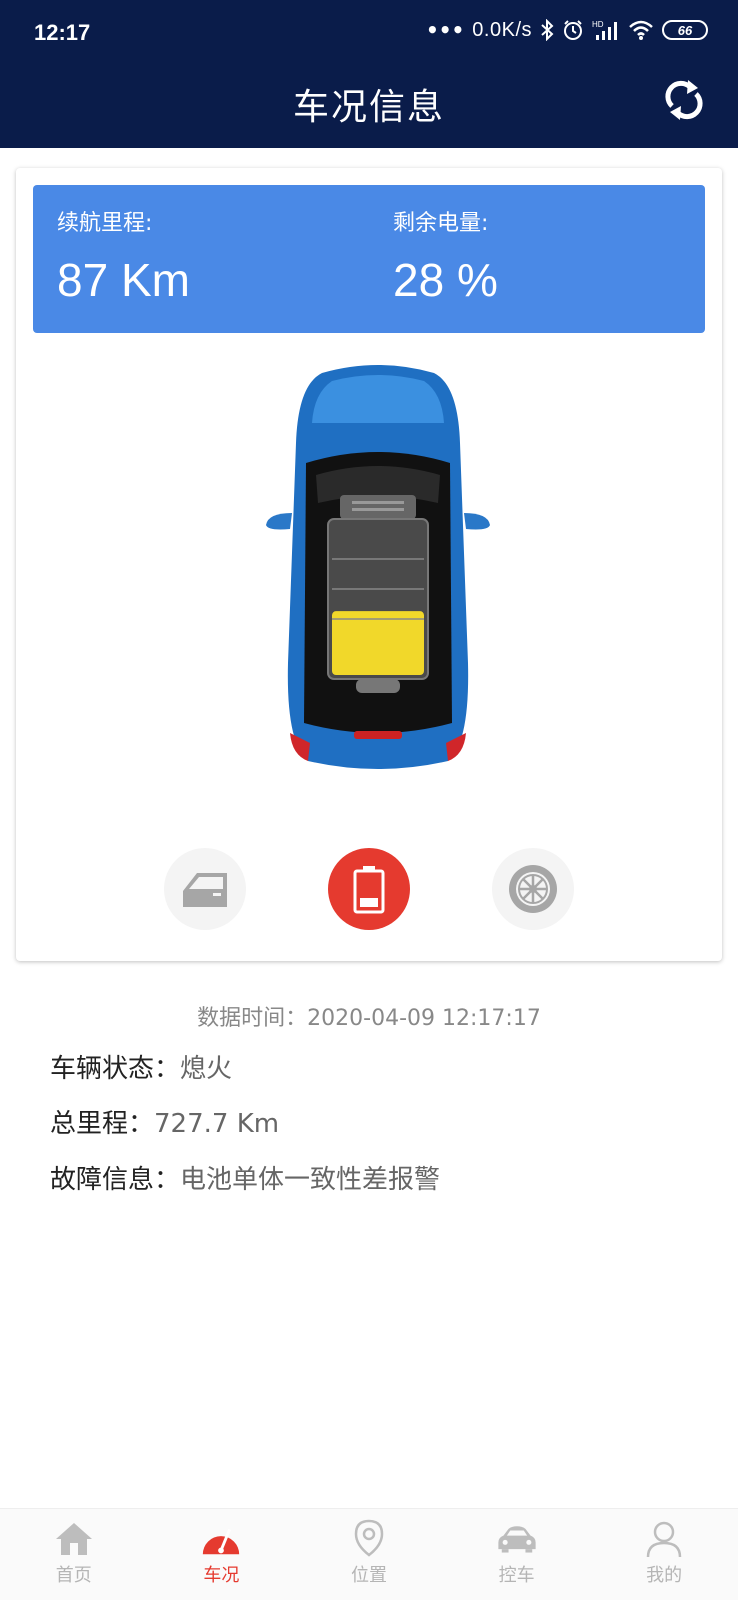  What do you see at coordinates (378, 643) in the screenshot?
I see `battery-fill-level` at bounding box center [378, 643].